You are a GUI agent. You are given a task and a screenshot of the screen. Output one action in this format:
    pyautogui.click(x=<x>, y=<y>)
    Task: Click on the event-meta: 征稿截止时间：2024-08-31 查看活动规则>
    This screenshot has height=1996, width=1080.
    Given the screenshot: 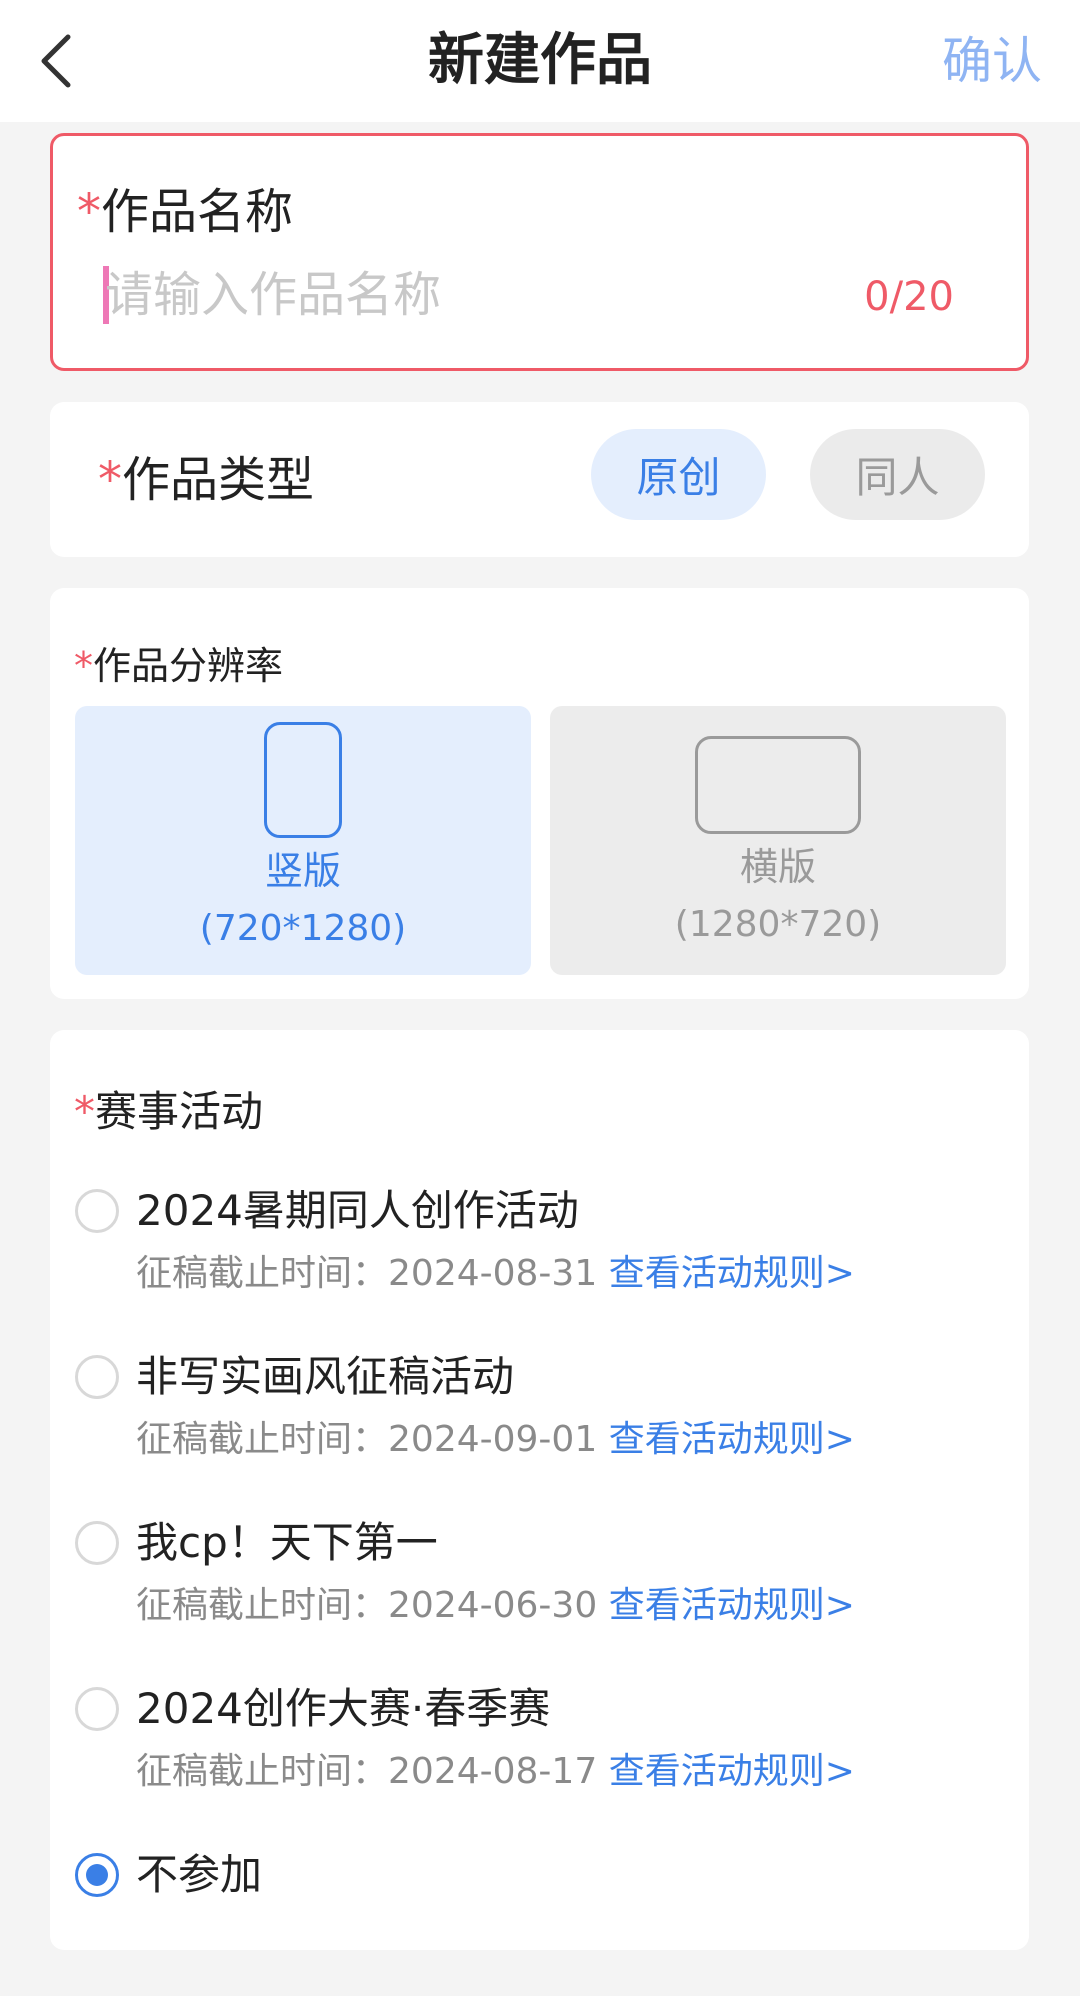 What is the action you would take?
    pyautogui.click(x=495, y=1274)
    